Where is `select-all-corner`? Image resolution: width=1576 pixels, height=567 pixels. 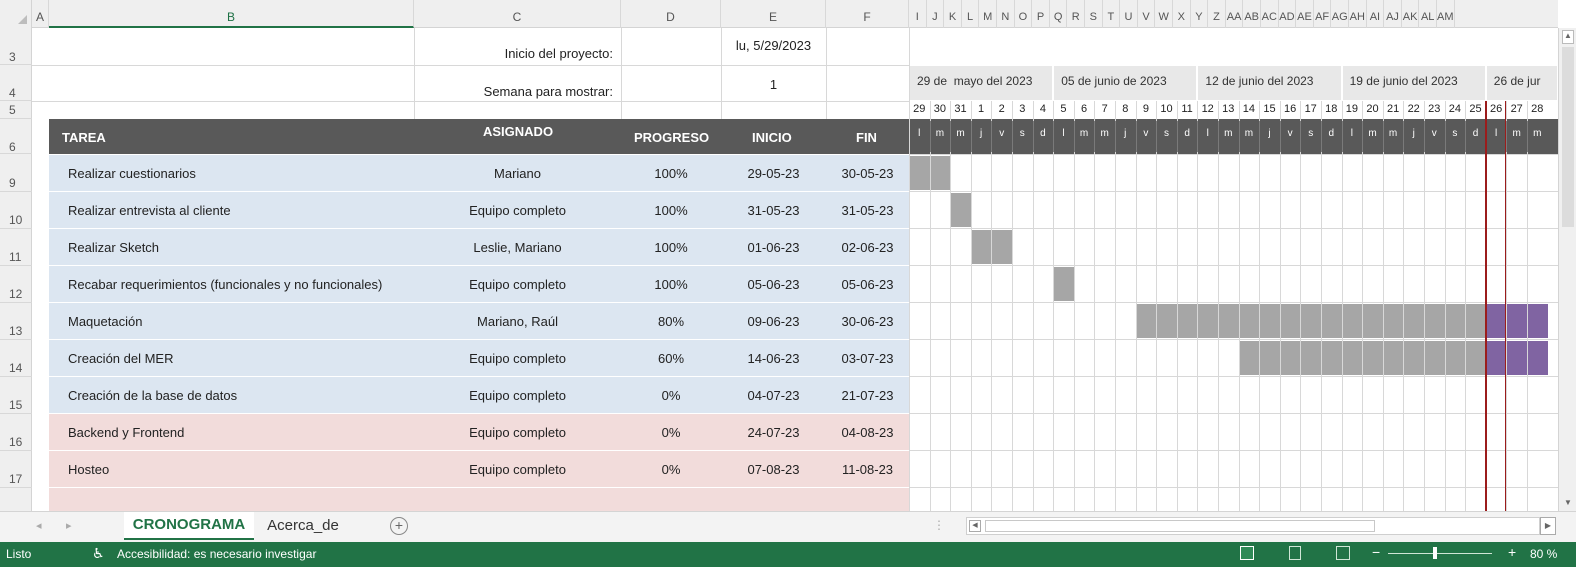
select-all-corner is located at coordinates (16, 14).